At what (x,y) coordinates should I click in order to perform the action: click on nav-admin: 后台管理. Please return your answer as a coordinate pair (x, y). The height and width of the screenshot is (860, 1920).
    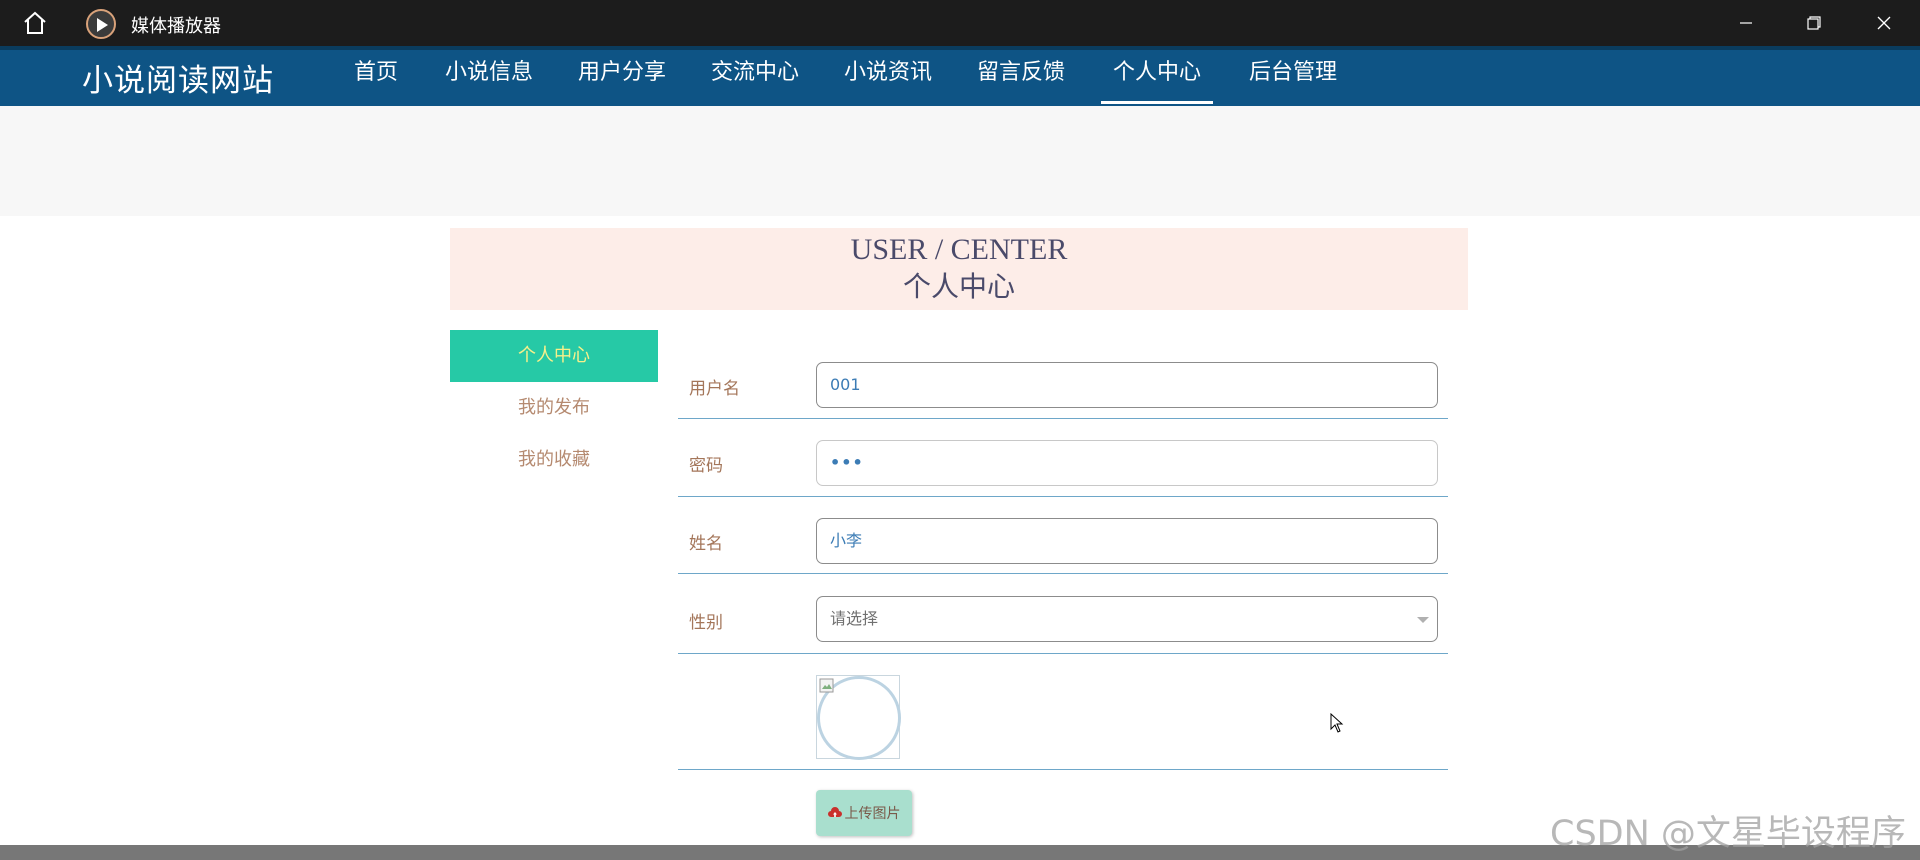
    Looking at the image, I should click on (1293, 81).